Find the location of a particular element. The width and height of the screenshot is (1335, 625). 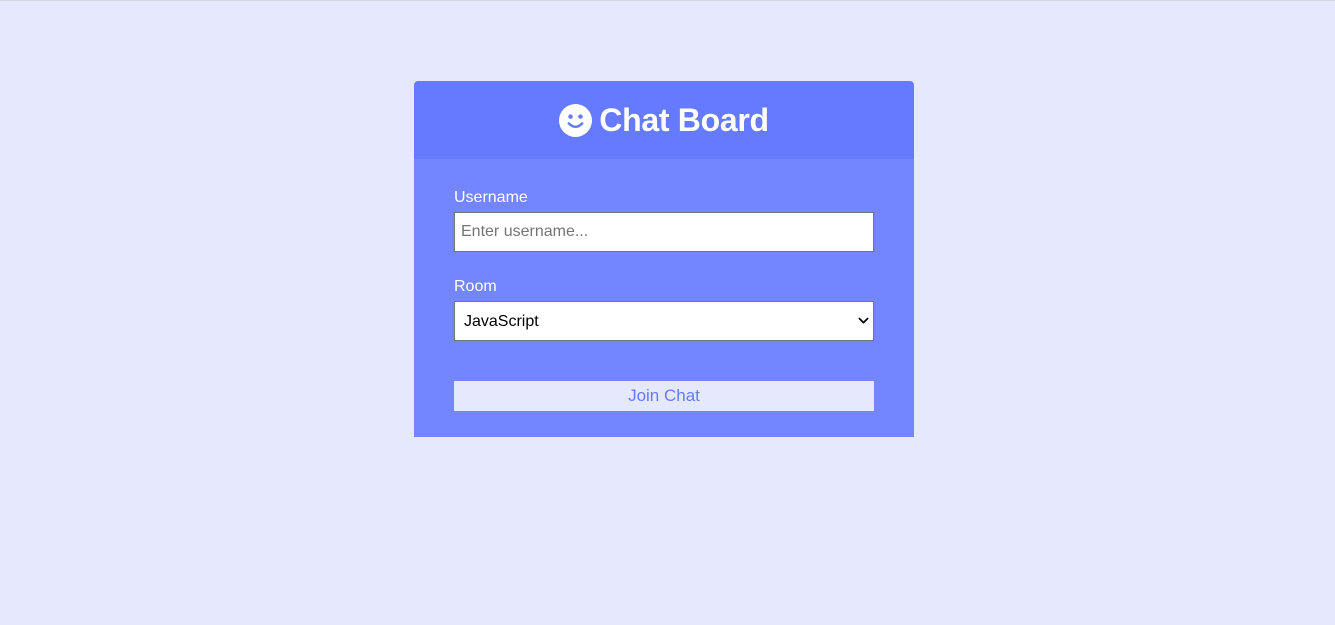

room-select-wrapper: JavaScript is located at coordinates (664, 321).